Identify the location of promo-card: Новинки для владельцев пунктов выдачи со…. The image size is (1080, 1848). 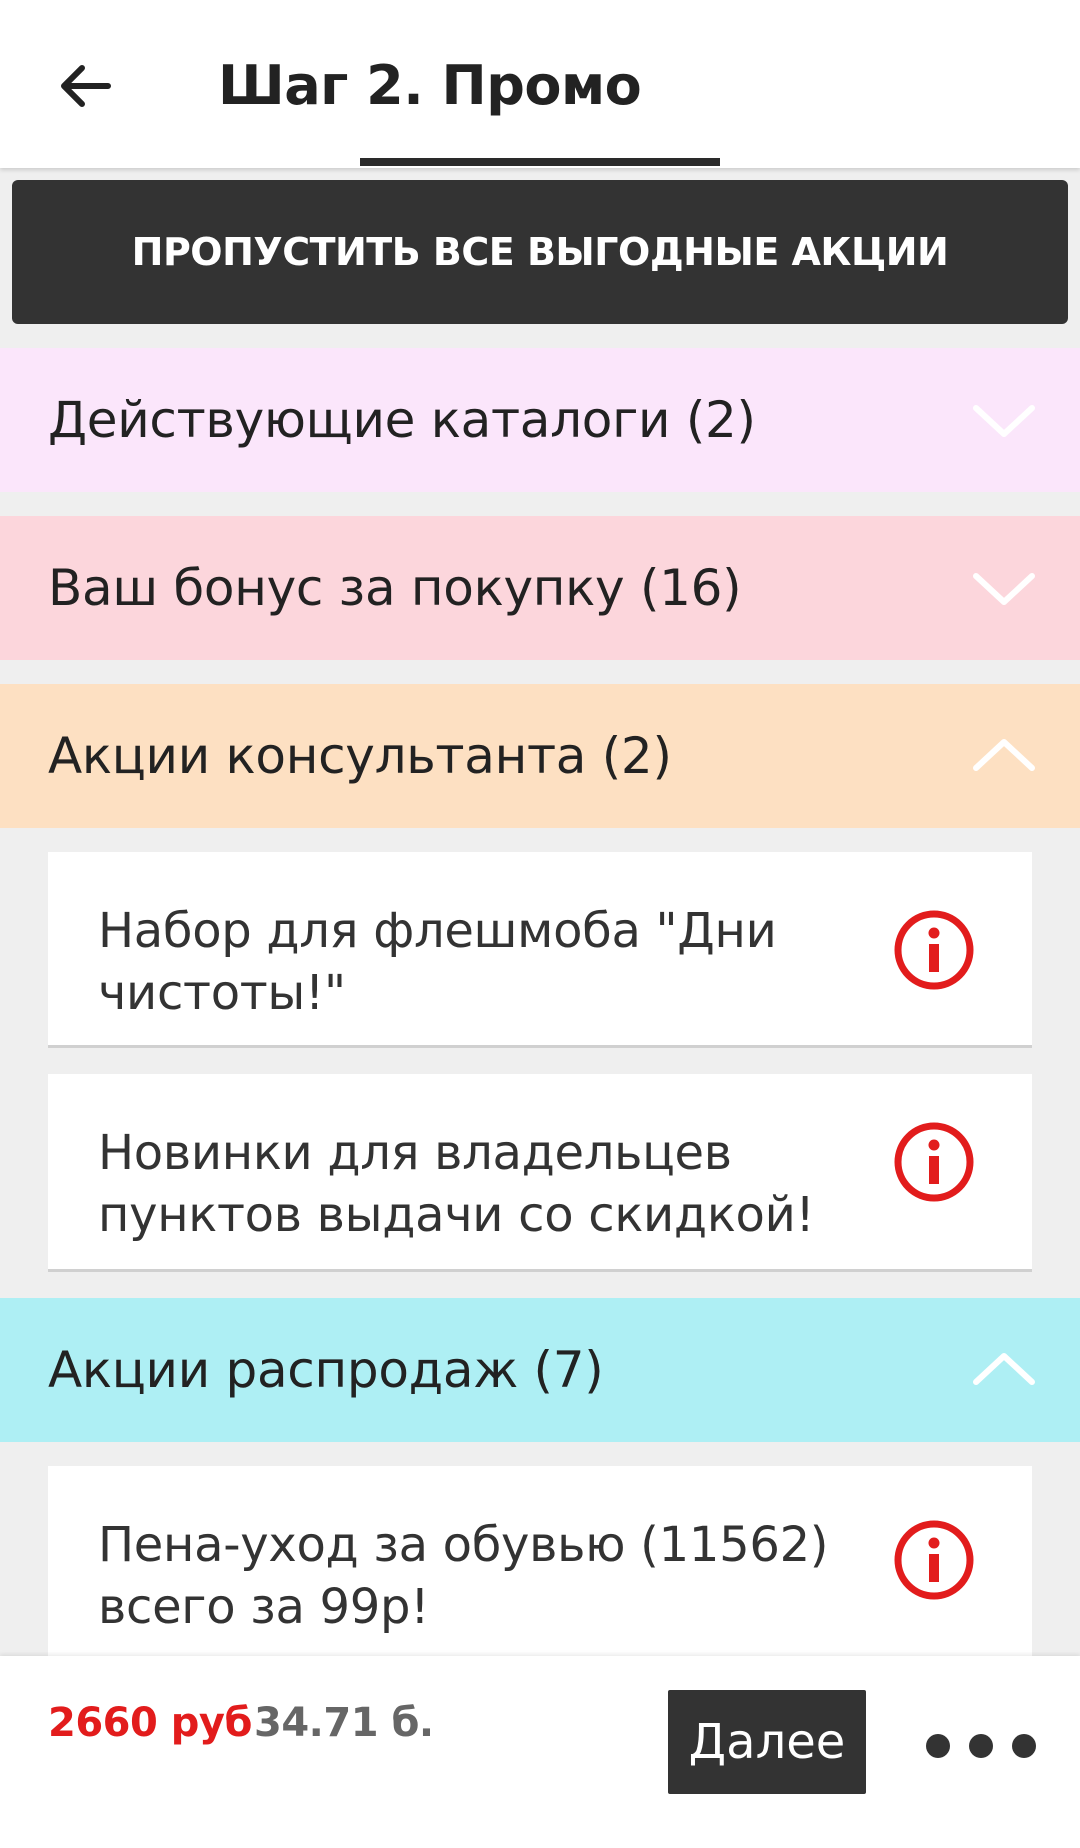
(540, 1173).